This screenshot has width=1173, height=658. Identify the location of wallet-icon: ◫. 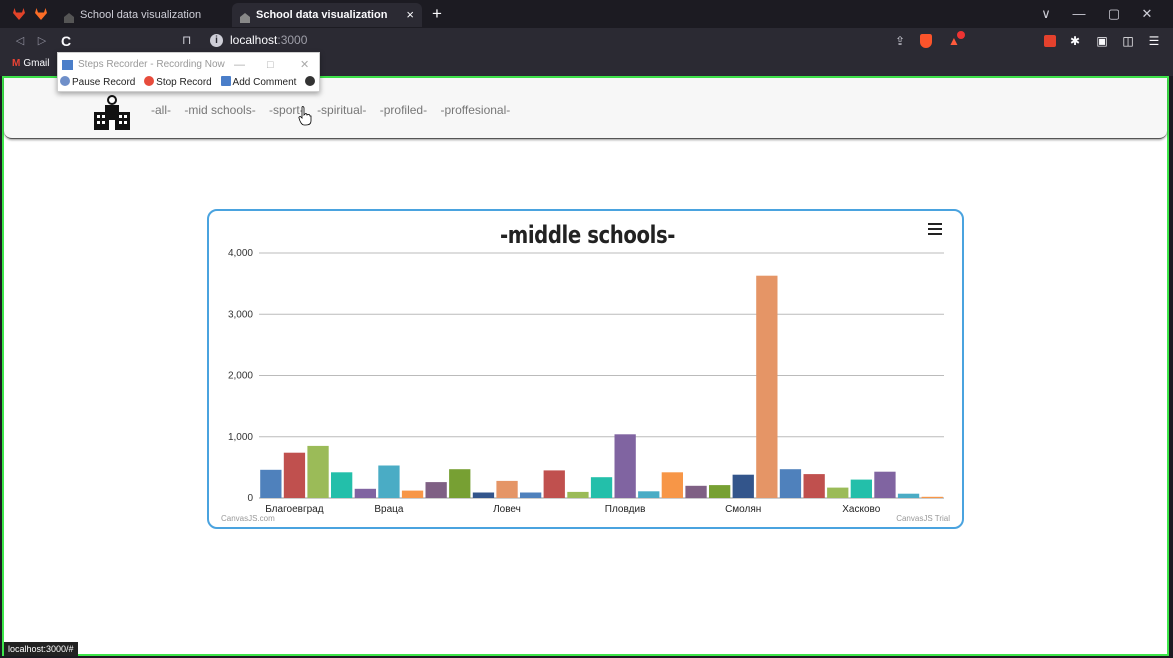
(1128, 41).